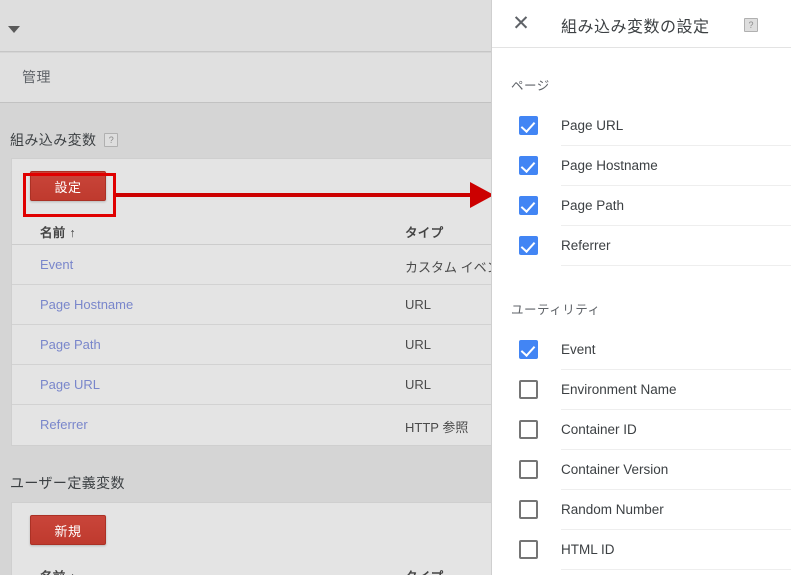  I want to click on account-topbar, so click(245, 26).